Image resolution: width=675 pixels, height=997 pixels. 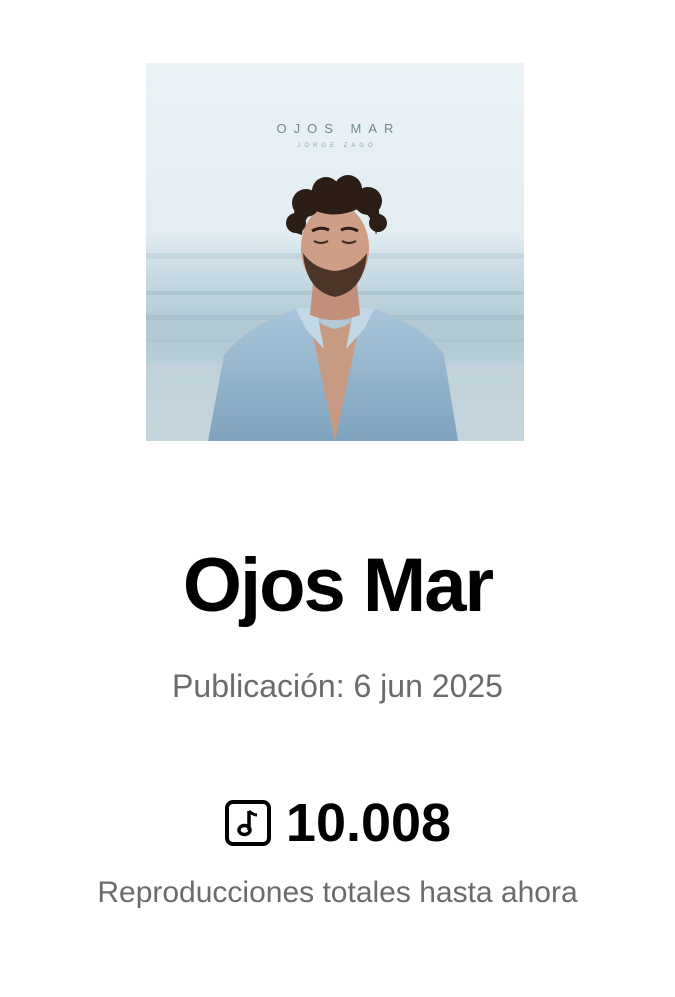 I want to click on play-count-label: Reproducciones totales hasta ahora, so click(x=337, y=892).